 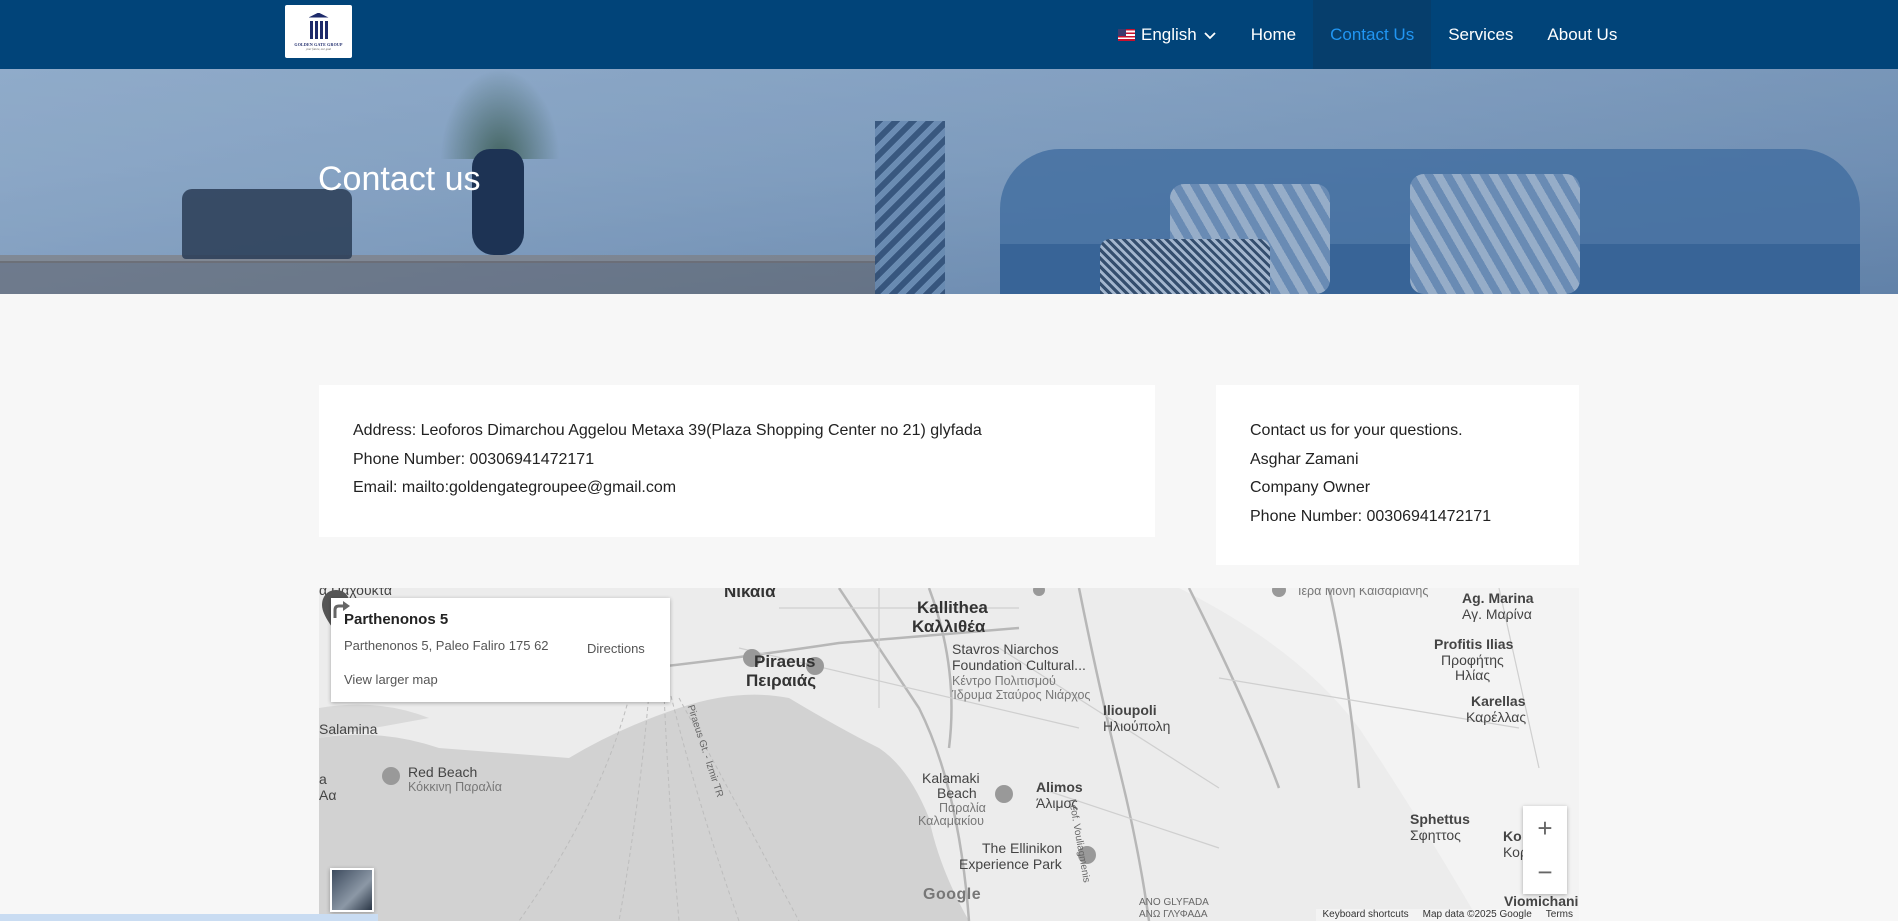 I want to click on bottom-scroll-strip, so click(x=189, y=917).